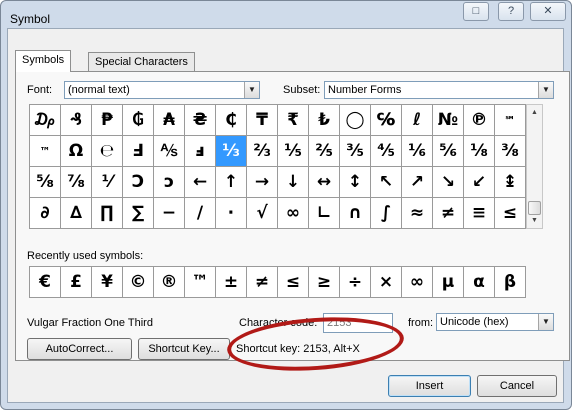  What do you see at coordinates (293, 120) in the screenshot?
I see `symbol-cell: ₹` at bounding box center [293, 120].